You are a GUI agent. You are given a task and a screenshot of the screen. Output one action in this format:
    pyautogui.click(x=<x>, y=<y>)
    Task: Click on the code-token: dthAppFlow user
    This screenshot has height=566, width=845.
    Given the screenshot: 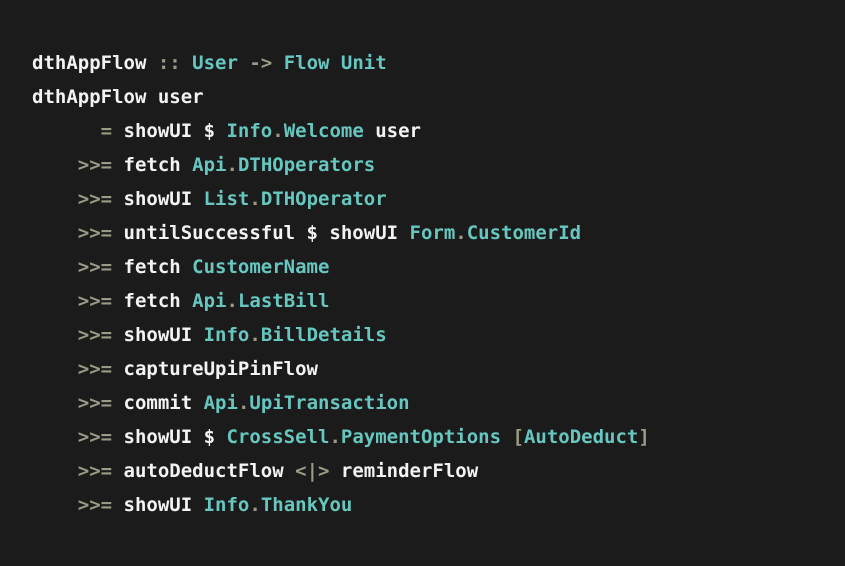 What is the action you would take?
    pyautogui.click(x=118, y=97)
    